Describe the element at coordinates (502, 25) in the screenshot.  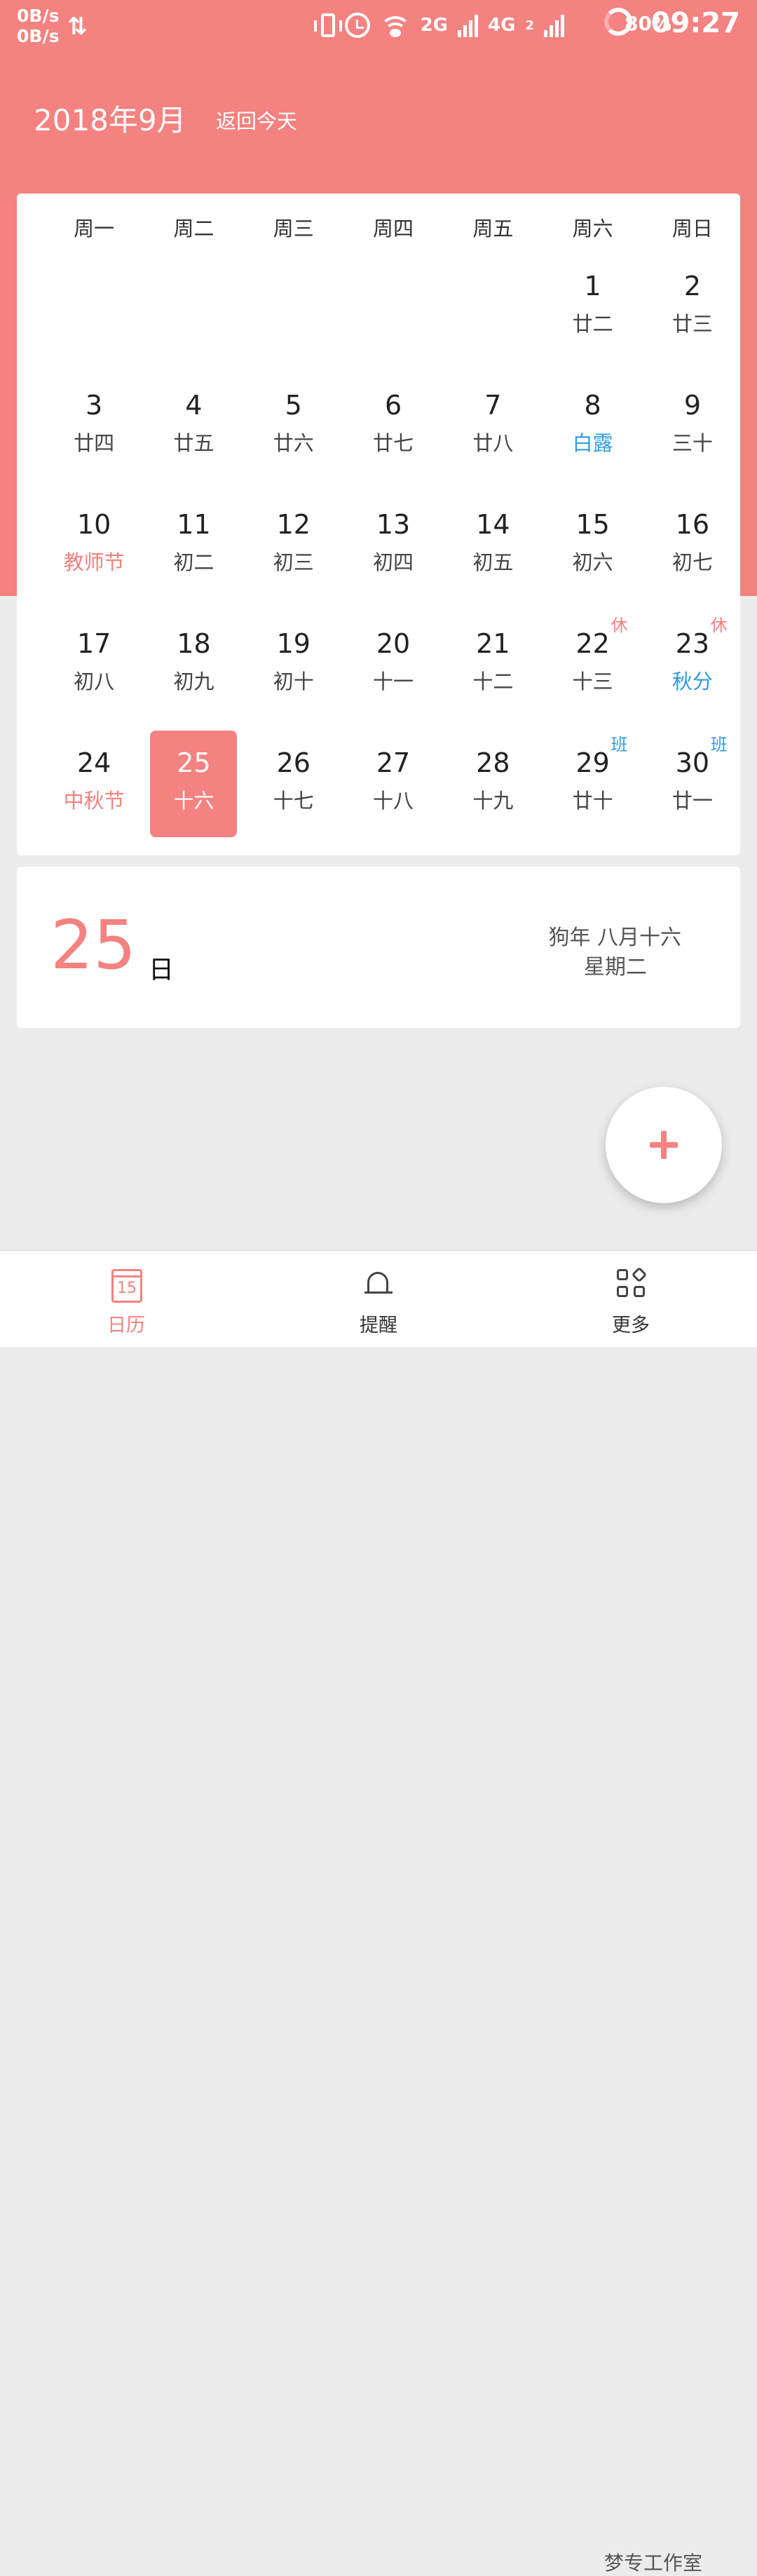
I see `4g-indicator: 4G` at that location.